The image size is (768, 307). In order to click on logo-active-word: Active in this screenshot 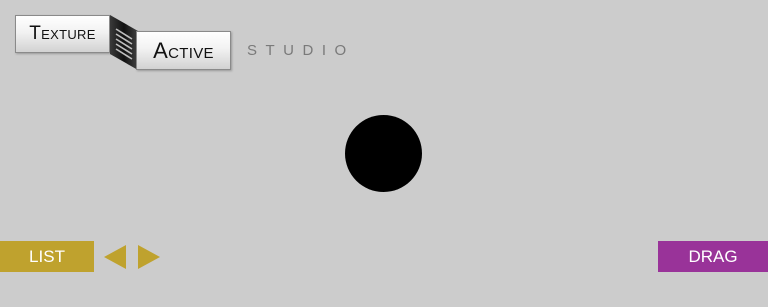, I will do `click(183, 50)`.